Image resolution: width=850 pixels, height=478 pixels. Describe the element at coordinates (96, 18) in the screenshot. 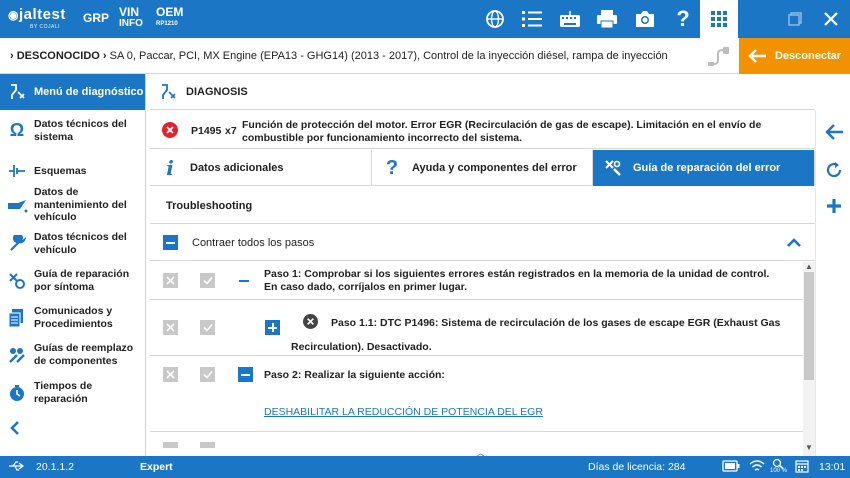

I see `grp-button: GRP` at that location.